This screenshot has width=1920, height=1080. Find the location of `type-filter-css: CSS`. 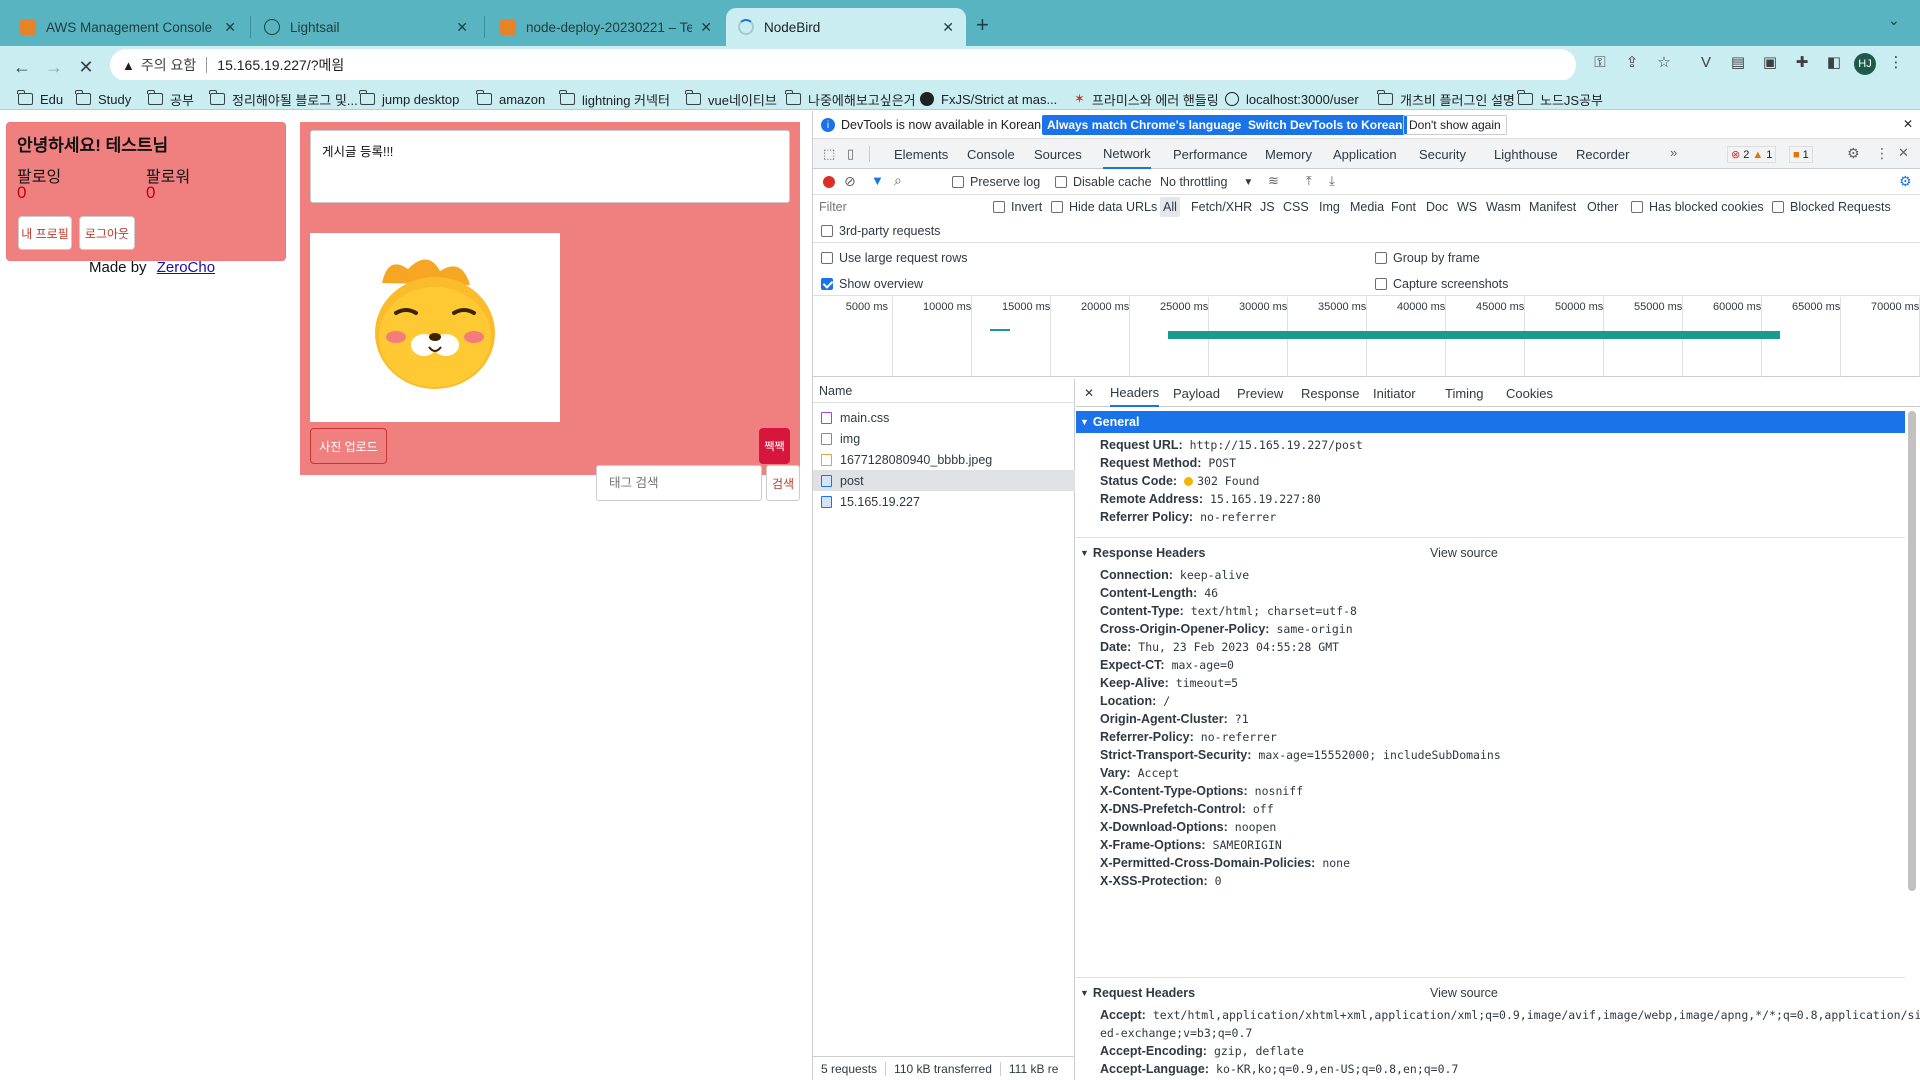

type-filter-css: CSS is located at coordinates (1296, 207).